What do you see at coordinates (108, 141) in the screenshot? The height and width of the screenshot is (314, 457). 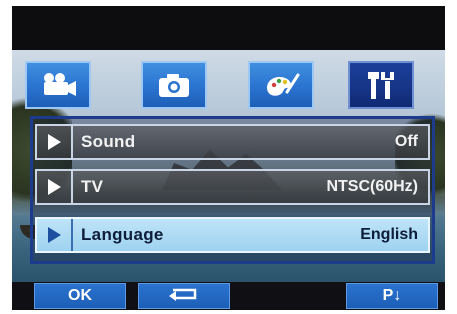 I see `menu-item-label: Sound` at bounding box center [108, 141].